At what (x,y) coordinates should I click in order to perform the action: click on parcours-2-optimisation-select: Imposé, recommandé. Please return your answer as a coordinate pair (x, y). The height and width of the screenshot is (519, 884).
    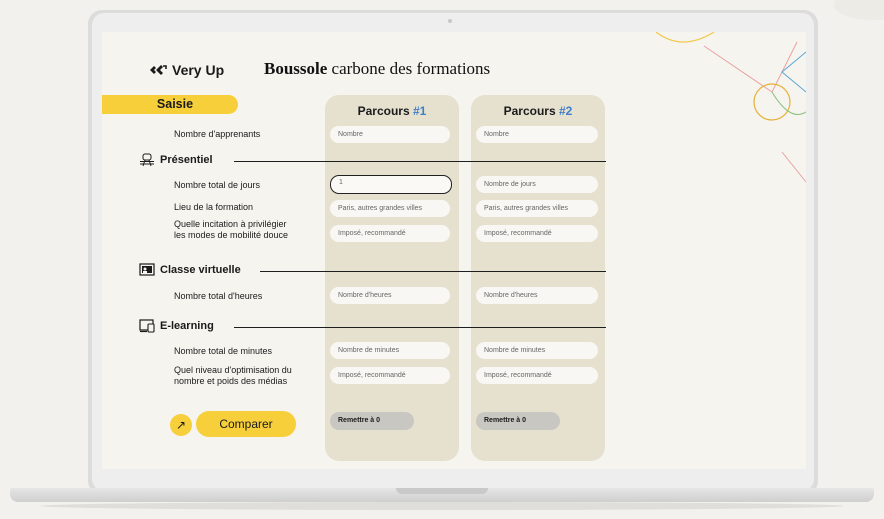
    Looking at the image, I should click on (537, 375).